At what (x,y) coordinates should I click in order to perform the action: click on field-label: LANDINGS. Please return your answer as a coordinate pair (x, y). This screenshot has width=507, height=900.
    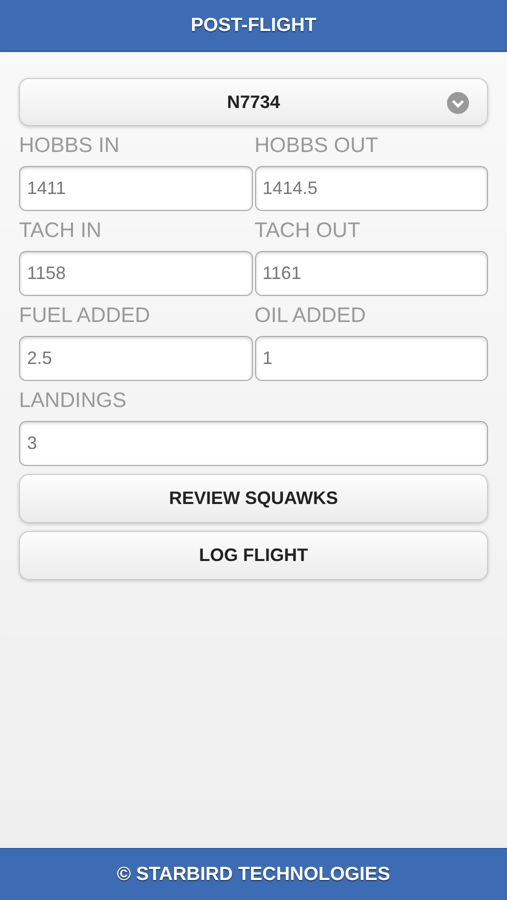
    Looking at the image, I should click on (73, 401).